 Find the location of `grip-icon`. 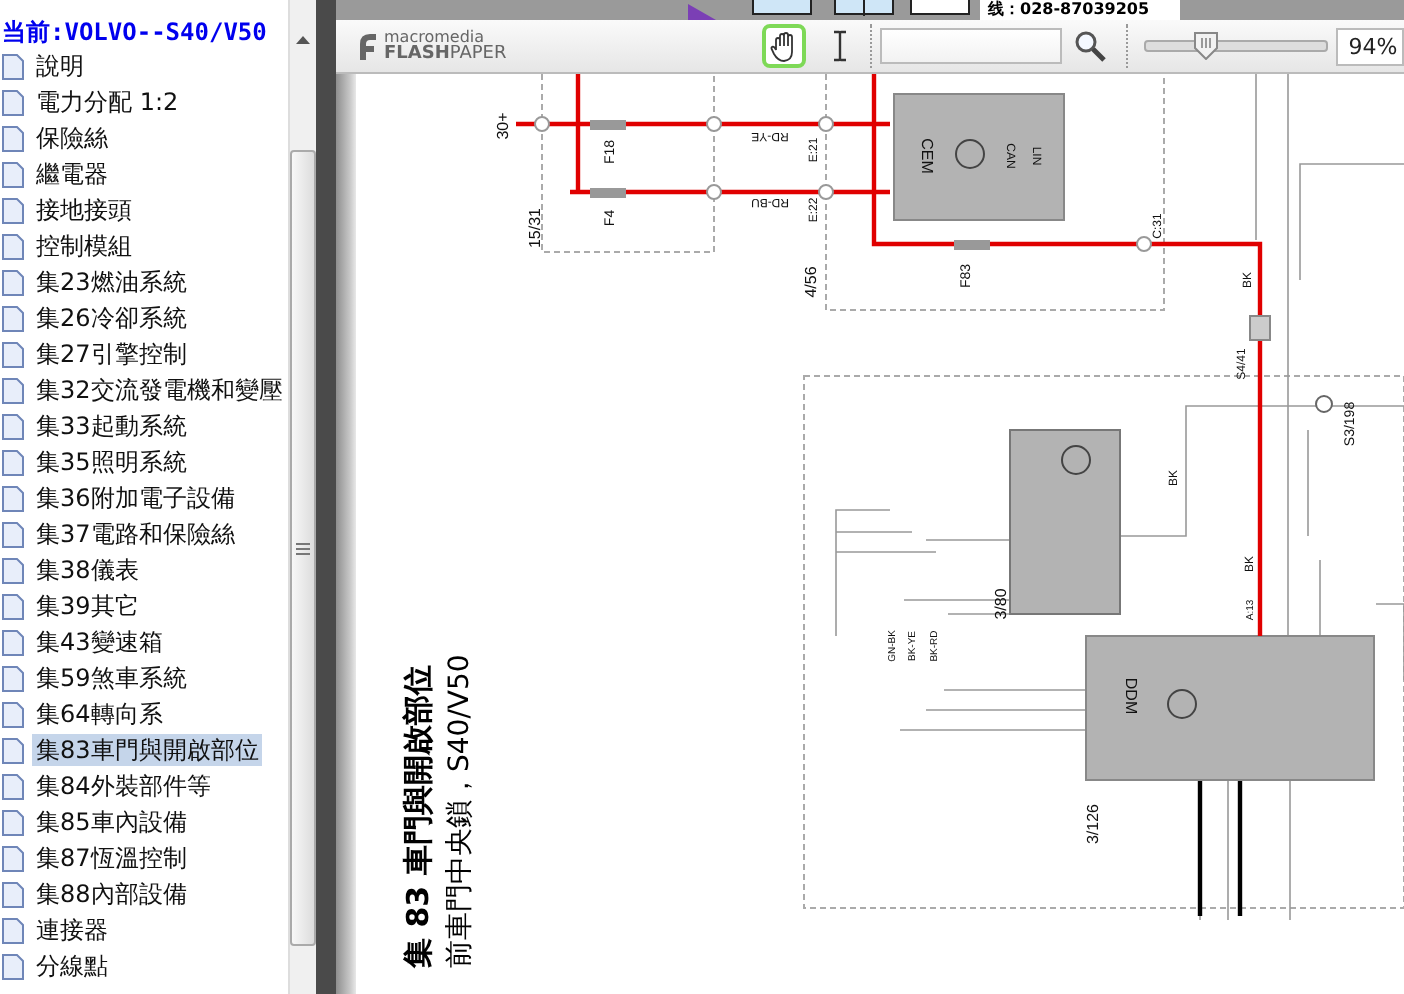

grip-icon is located at coordinates (303, 548).